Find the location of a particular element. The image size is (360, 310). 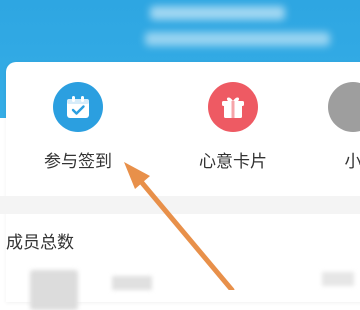

third-action-label: 小 is located at coordinates (352, 159).